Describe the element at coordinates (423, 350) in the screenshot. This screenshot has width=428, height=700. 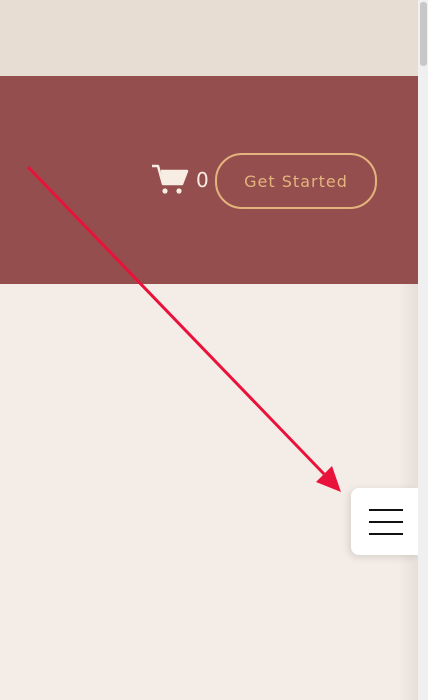
I see `scrollbar-track` at that location.